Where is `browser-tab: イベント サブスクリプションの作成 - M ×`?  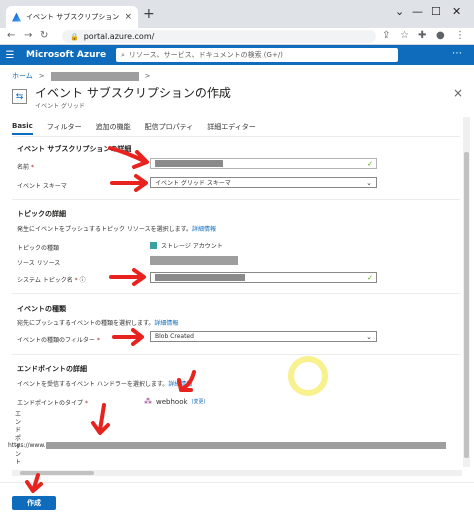
browser-tab: イベント サブスクリプションの作成 - M × is located at coordinates (72, 17).